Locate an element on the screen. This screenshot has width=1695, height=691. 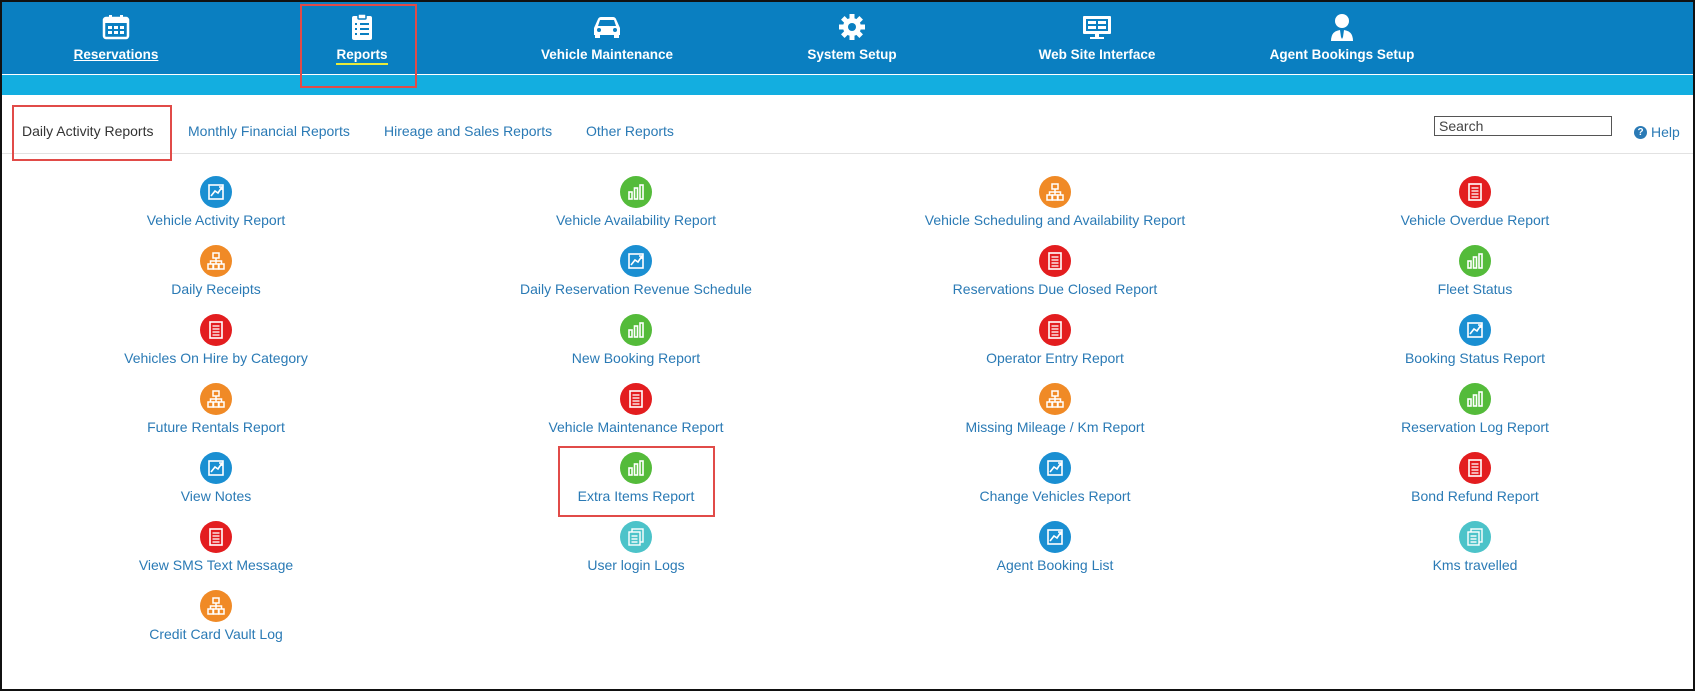
report-label: Vehicle Activity Report is located at coordinates (216, 220).